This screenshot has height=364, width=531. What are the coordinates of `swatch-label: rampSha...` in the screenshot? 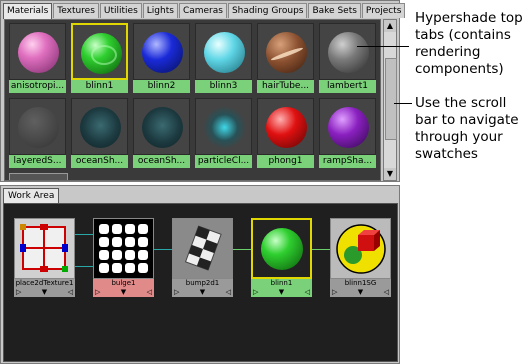 It's located at (347, 161).